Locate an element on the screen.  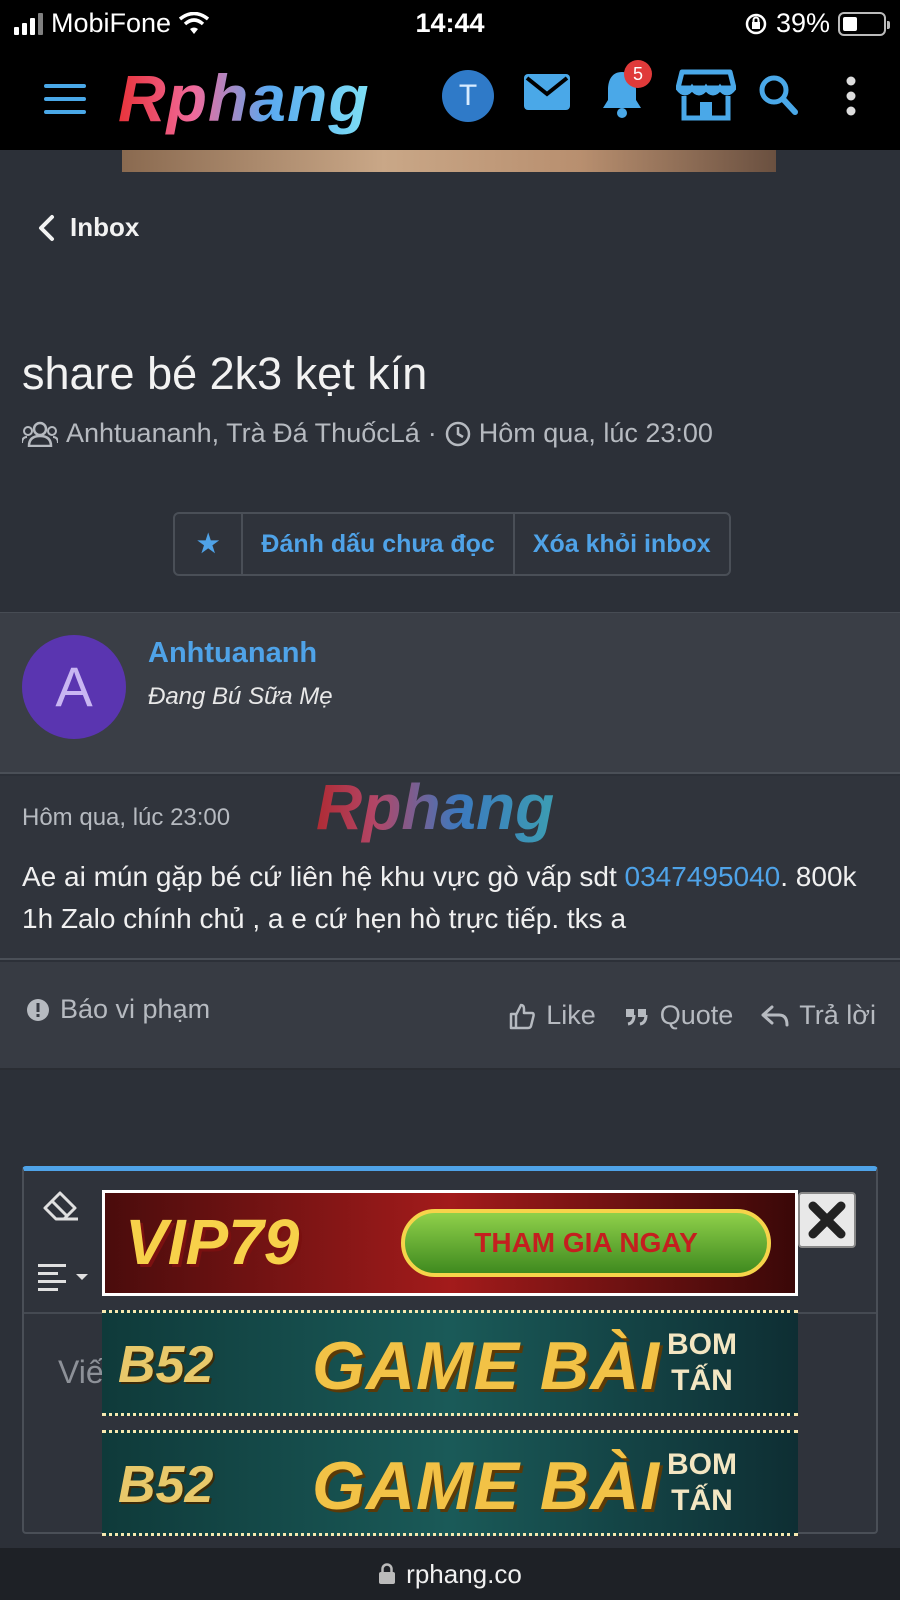
star-icon: ★ is located at coordinates (208, 544).